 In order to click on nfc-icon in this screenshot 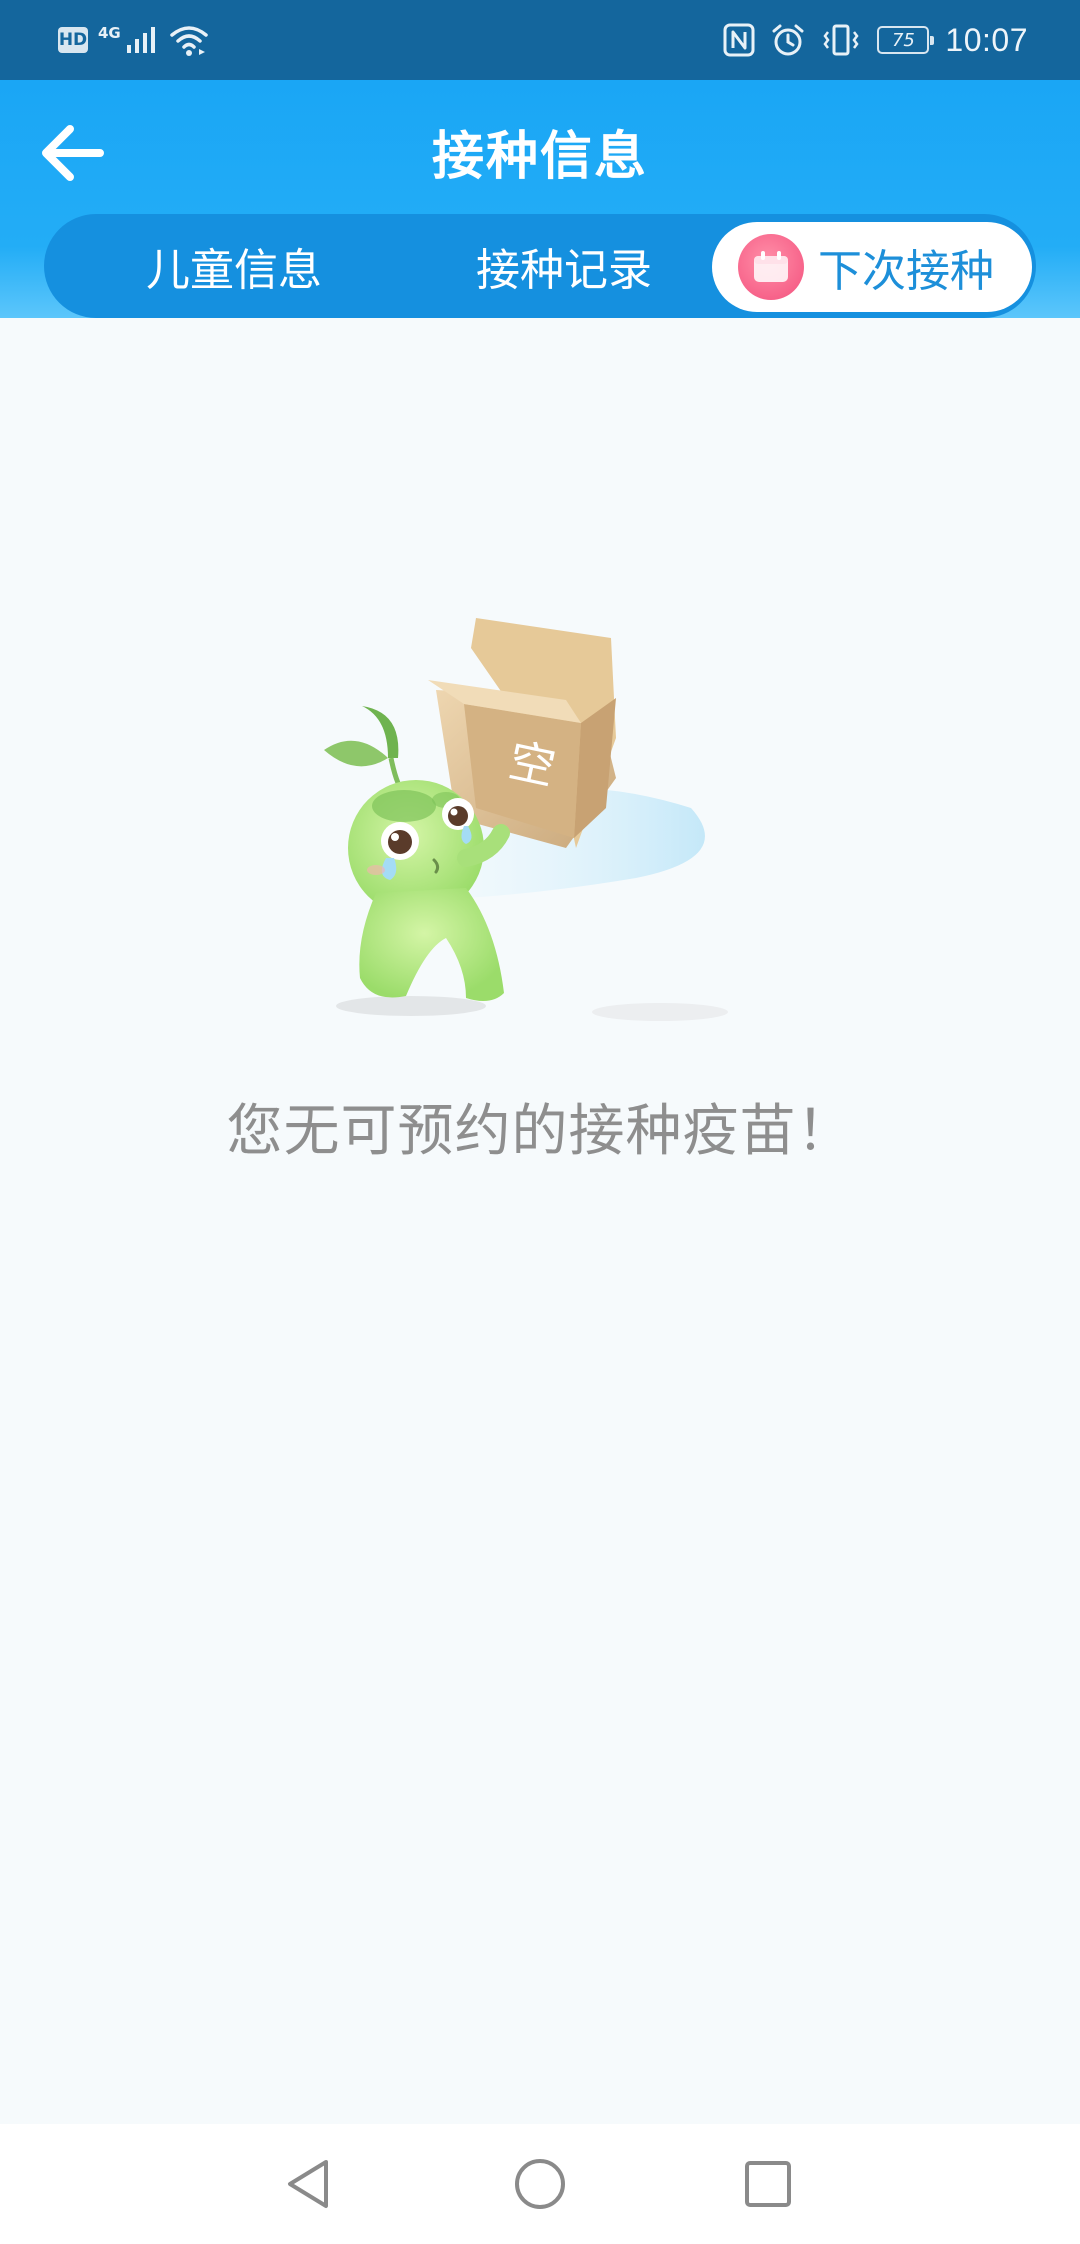, I will do `click(739, 40)`.